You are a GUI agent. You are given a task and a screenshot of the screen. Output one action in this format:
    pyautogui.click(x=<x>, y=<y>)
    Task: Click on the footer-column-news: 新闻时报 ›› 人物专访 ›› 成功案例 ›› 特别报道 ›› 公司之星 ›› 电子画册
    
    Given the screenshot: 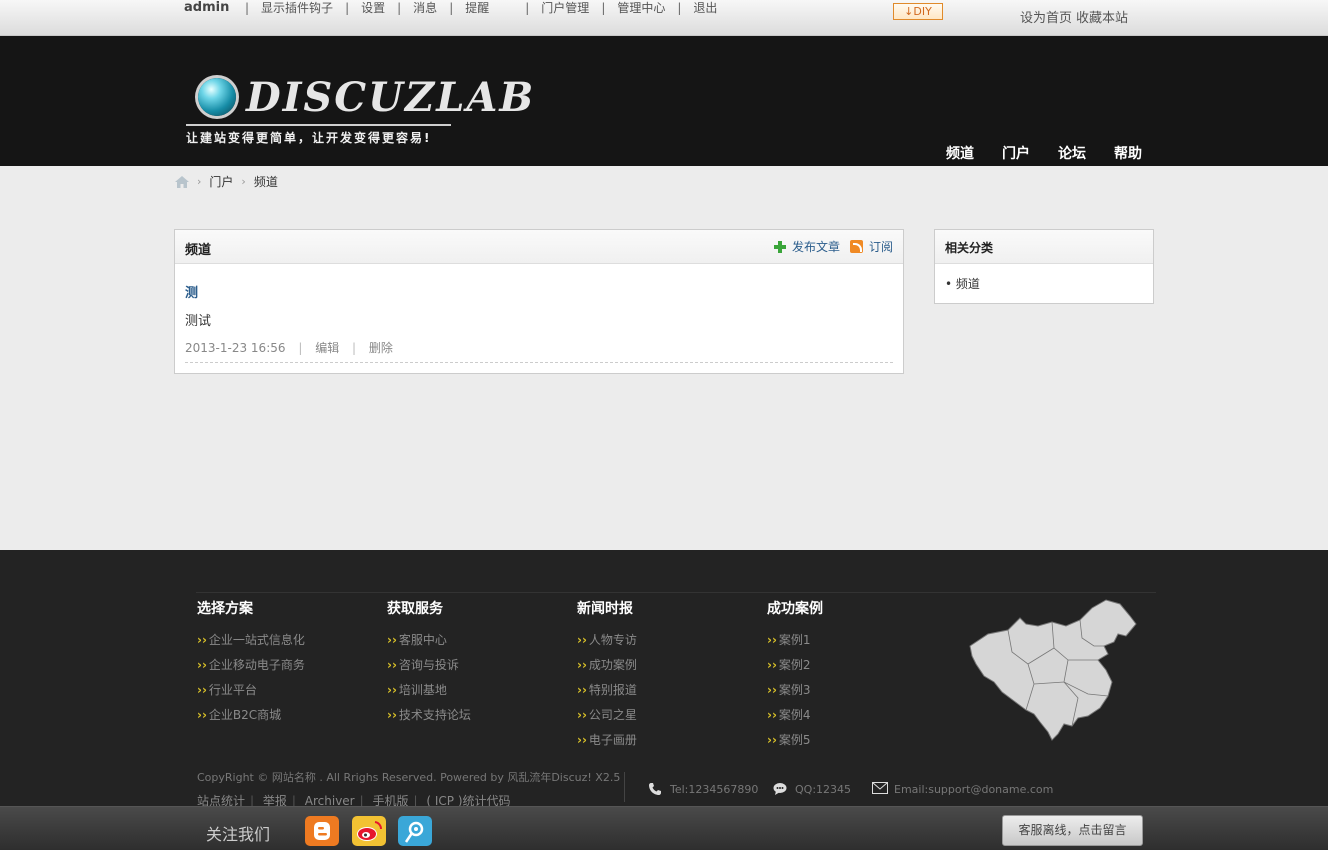 What is the action you would take?
    pyautogui.click(x=607, y=677)
    